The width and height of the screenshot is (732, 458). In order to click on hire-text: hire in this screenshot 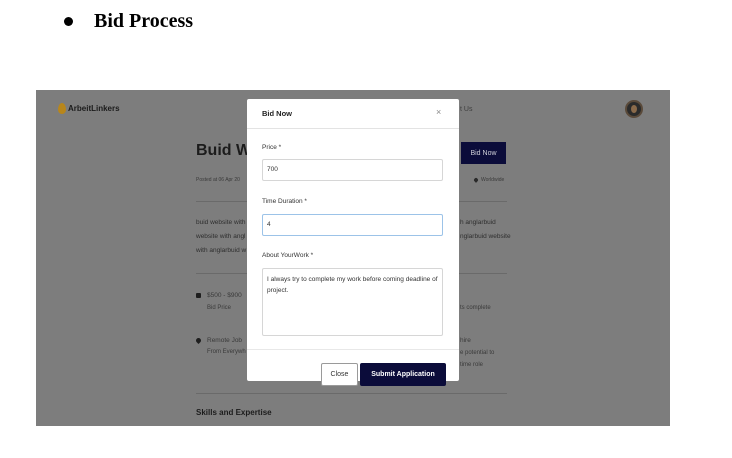, I will do `click(465, 340)`.